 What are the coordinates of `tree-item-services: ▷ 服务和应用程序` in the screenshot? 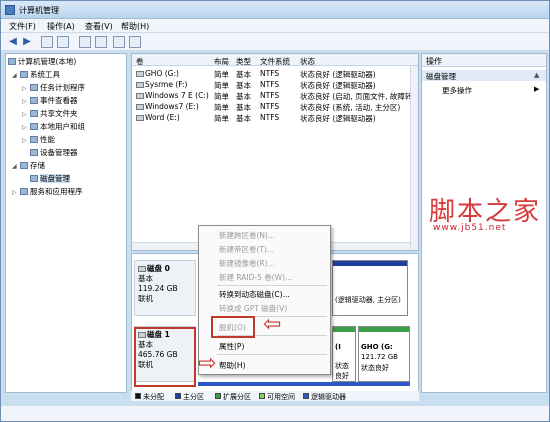 It's located at (47, 191).